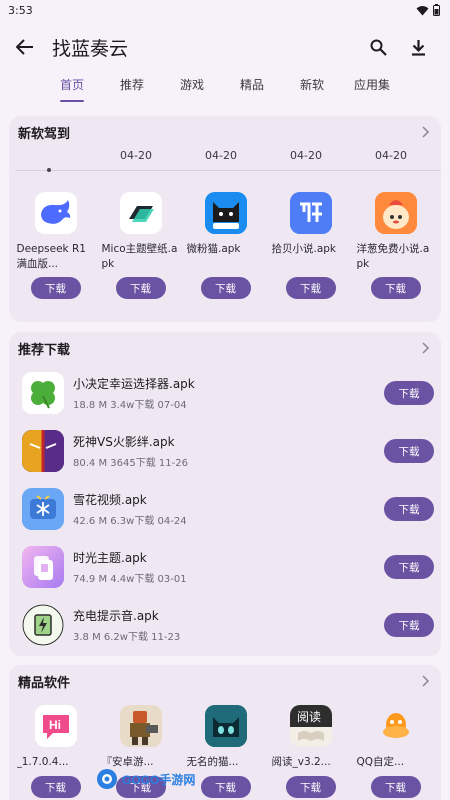 Image resolution: width=450 pixels, height=800 pixels. I want to click on app-card: 阅读 阅读_v3.2... 下载, so click(310, 751).